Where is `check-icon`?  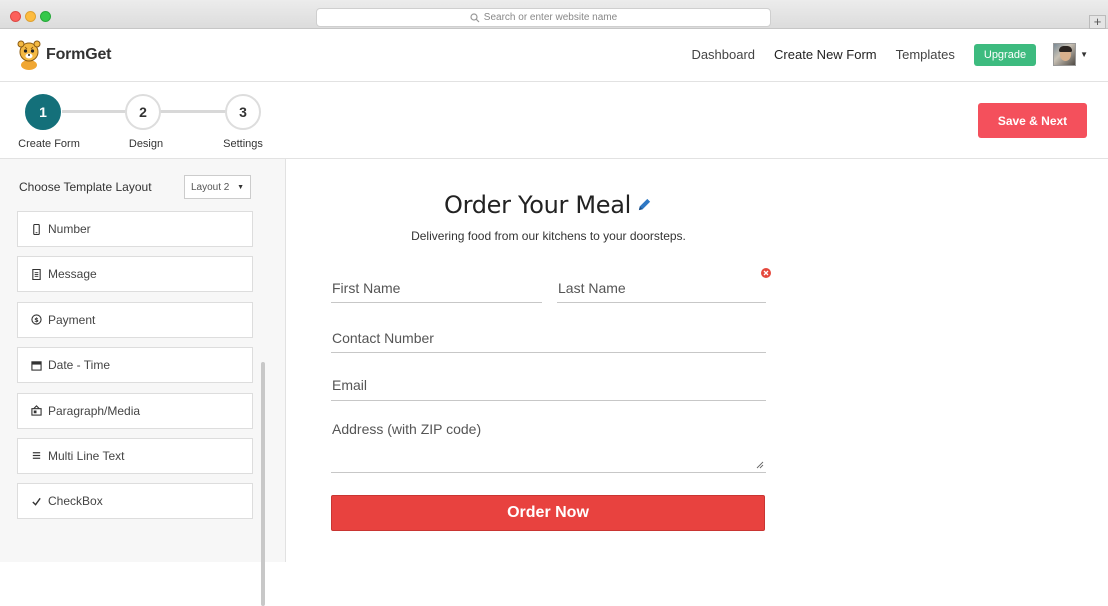 check-icon is located at coordinates (36, 501).